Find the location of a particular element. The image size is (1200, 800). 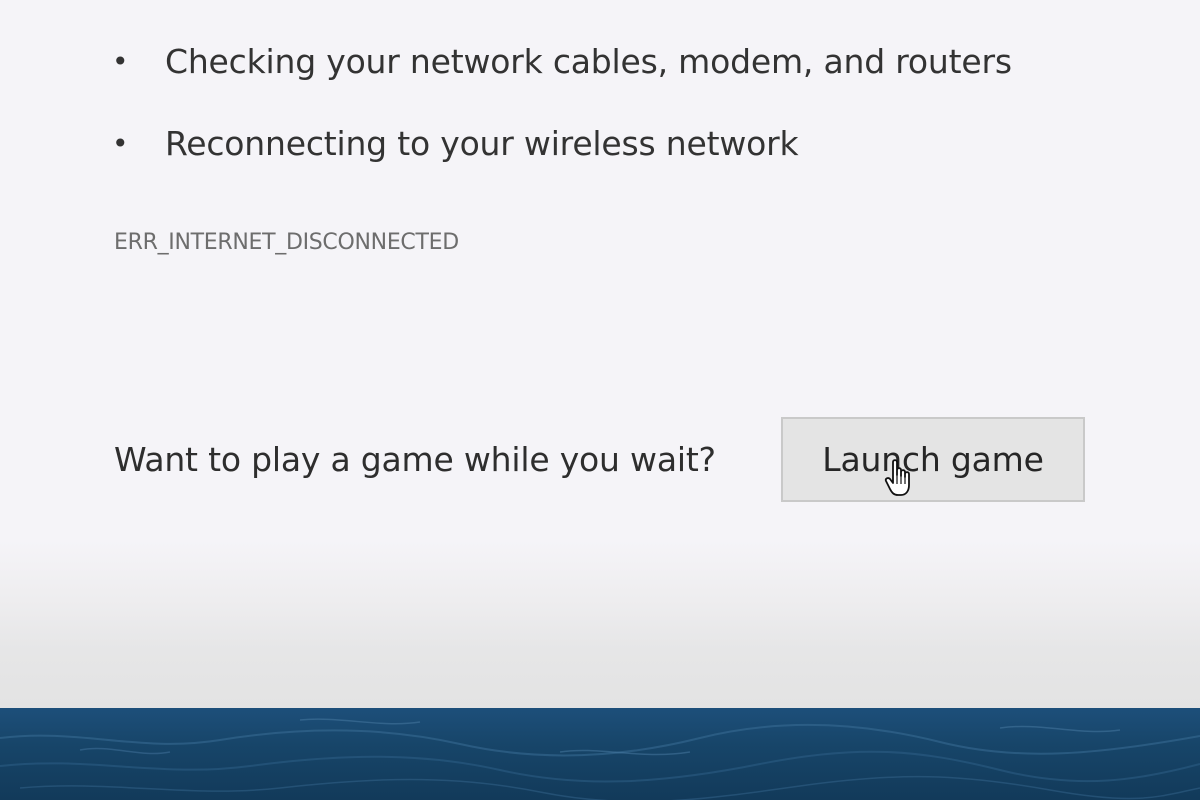

hand-pointer-icon is located at coordinates (897, 477).